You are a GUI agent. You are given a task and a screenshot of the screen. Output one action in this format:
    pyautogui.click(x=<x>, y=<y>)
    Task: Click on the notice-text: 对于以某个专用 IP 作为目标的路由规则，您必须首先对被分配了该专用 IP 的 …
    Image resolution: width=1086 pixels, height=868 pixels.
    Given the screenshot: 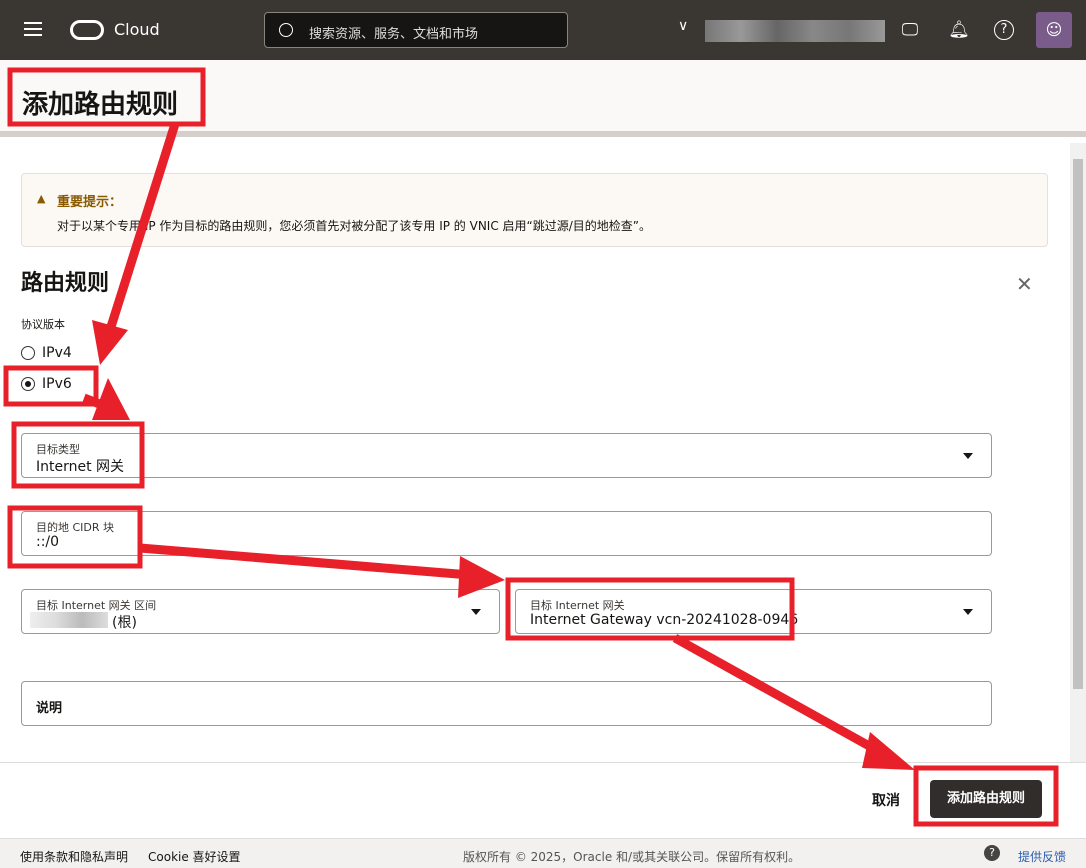 What is the action you would take?
    pyautogui.click(x=354, y=226)
    